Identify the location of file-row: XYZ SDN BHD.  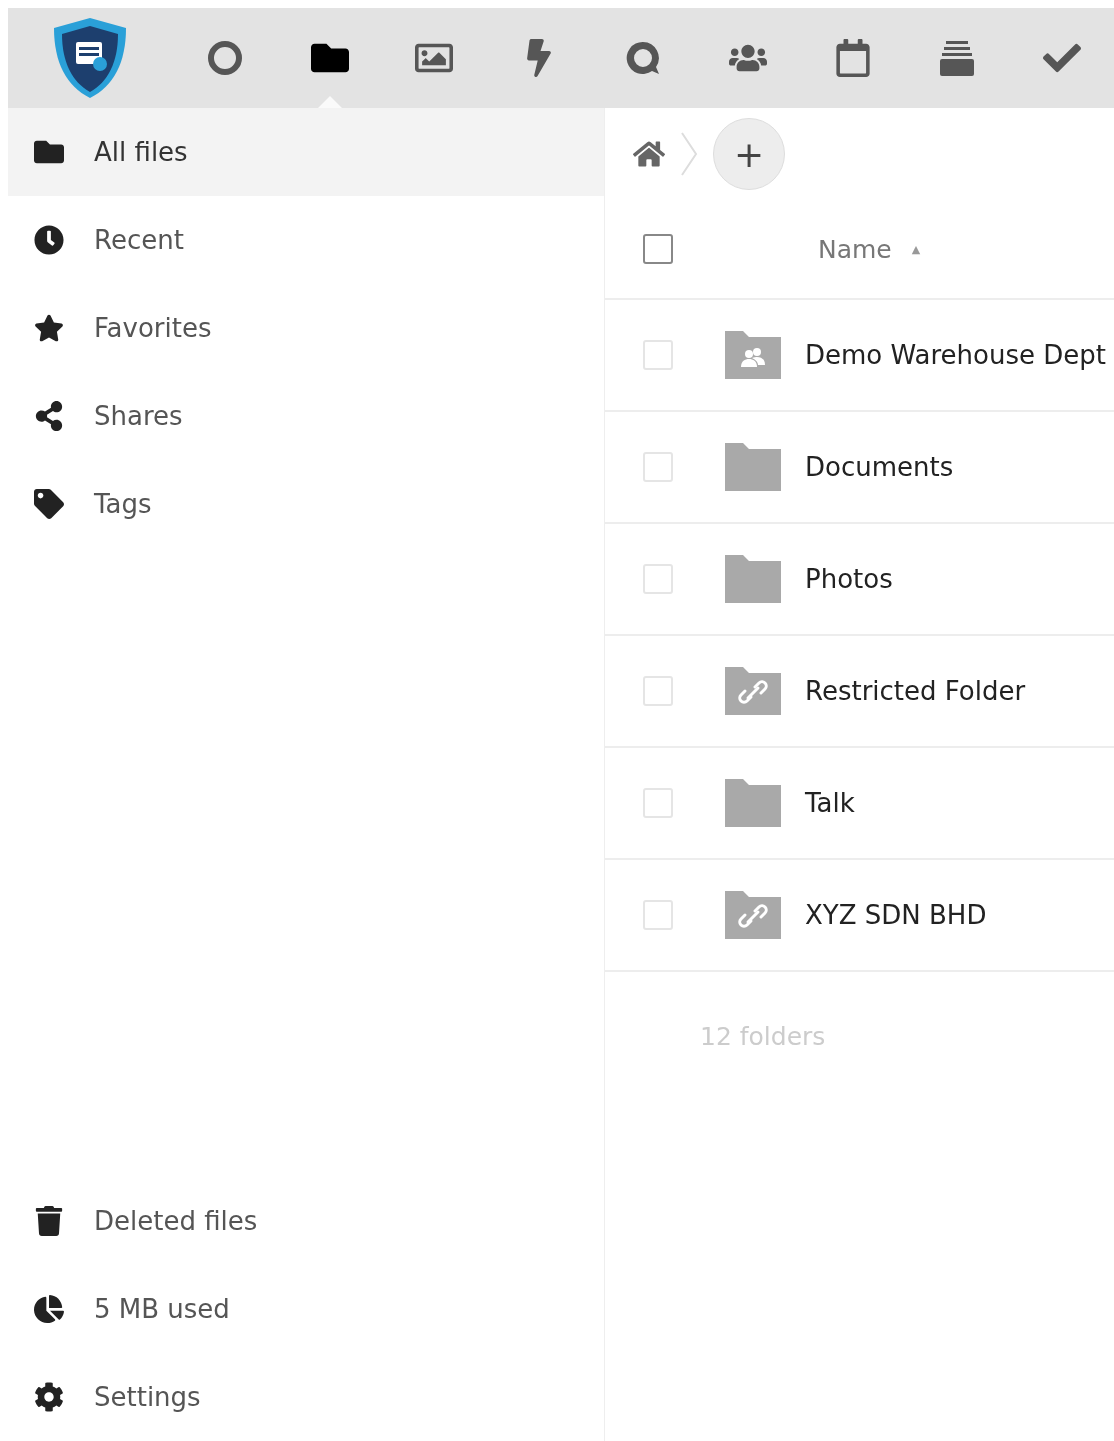
(859, 916).